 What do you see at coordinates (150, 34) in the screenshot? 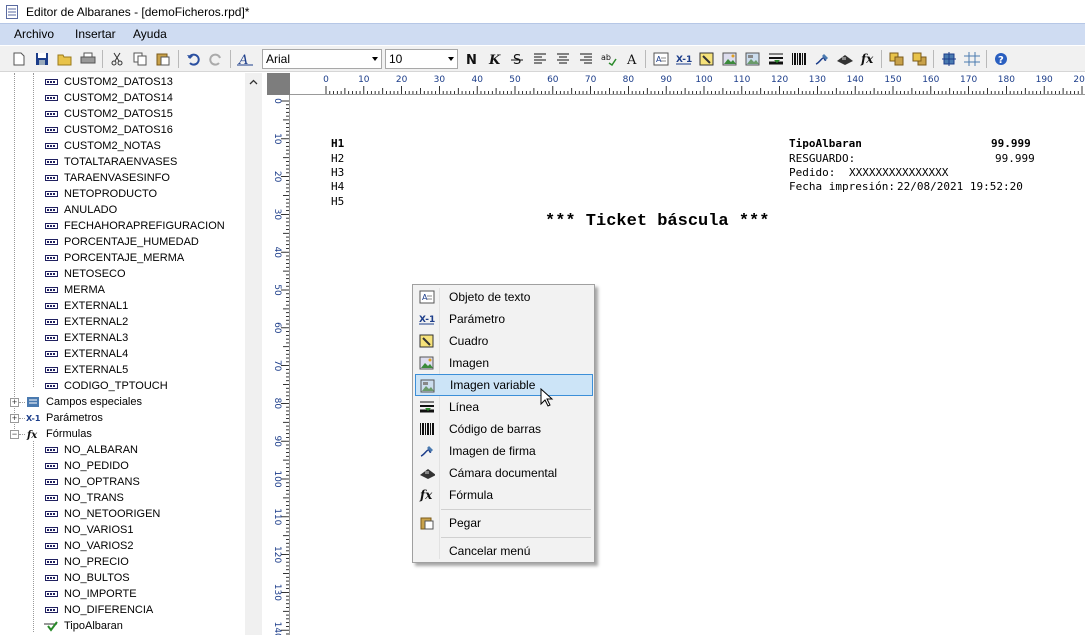
I see `menu-ayuda: Ayuda` at bounding box center [150, 34].